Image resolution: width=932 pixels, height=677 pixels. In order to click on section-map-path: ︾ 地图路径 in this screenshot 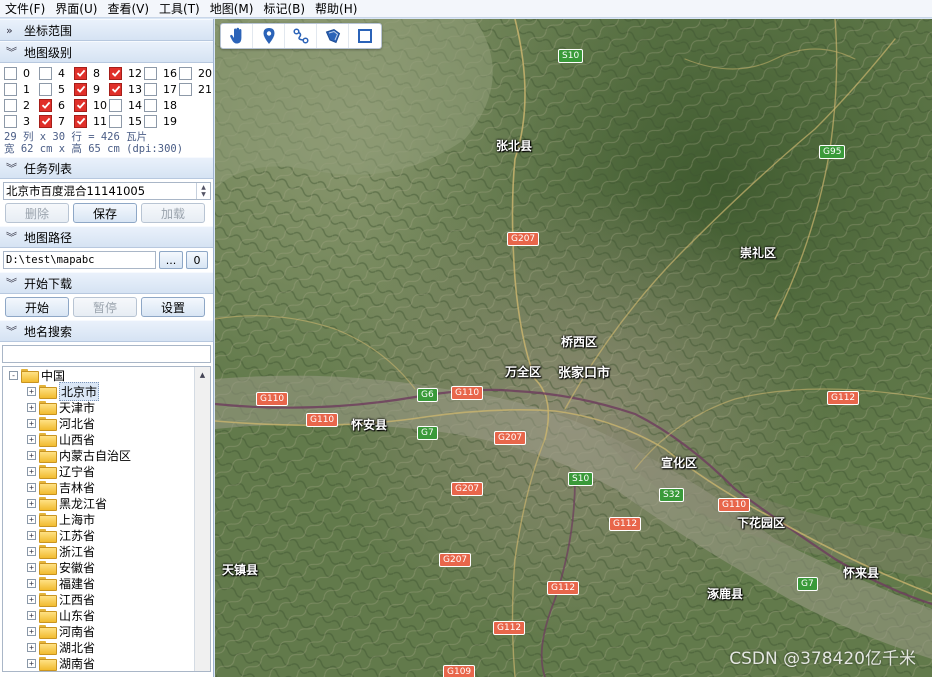, I will do `click(106, 237)`.